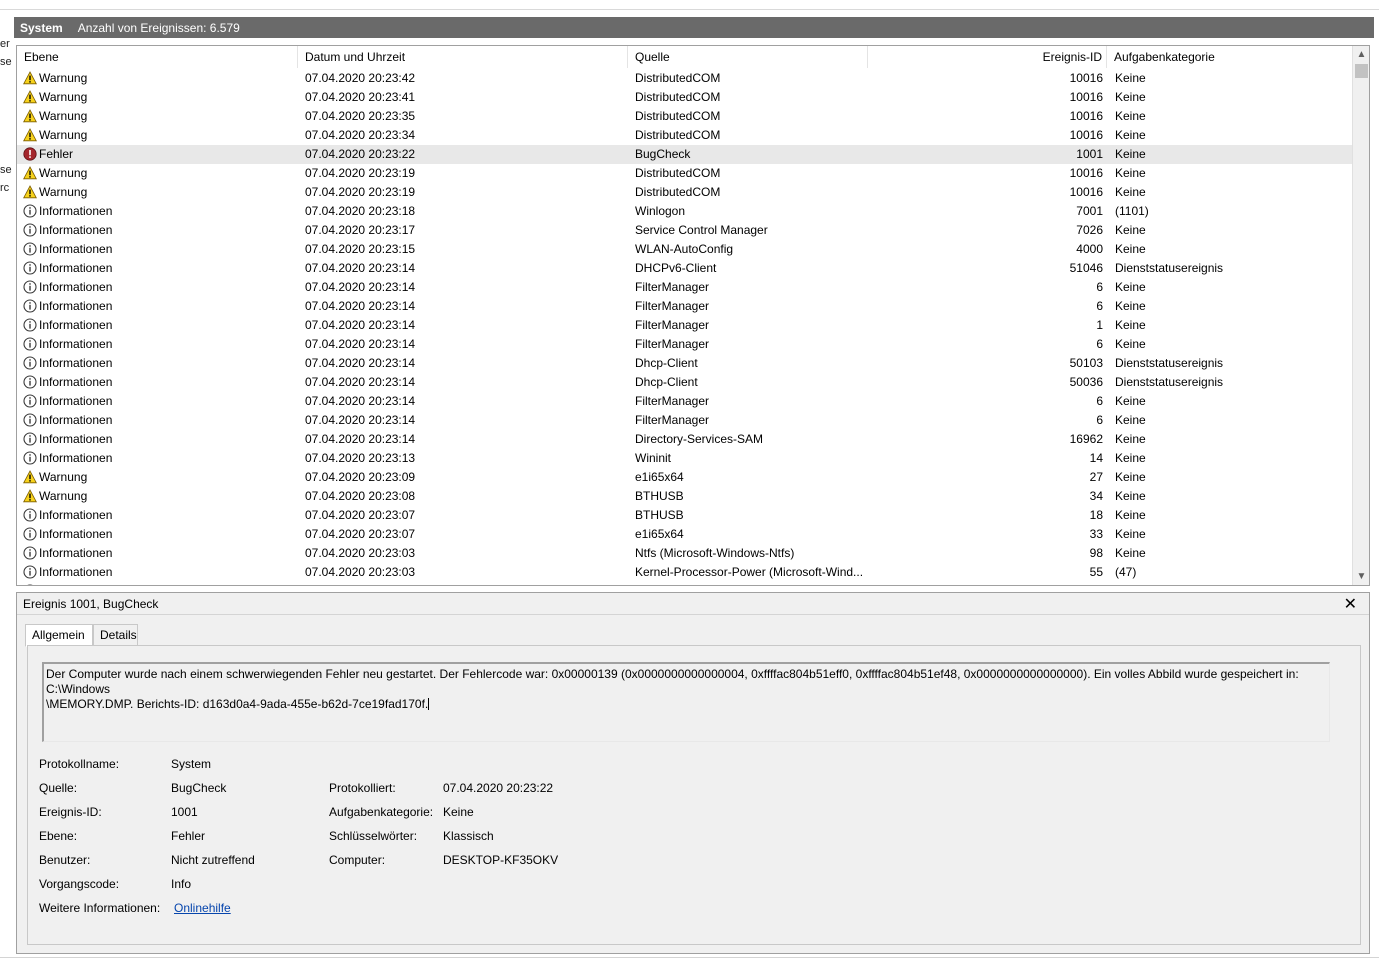  Describe the element at coordinates (986, 583) in the screenshot. I see `cell-ereignis-id` at that location.